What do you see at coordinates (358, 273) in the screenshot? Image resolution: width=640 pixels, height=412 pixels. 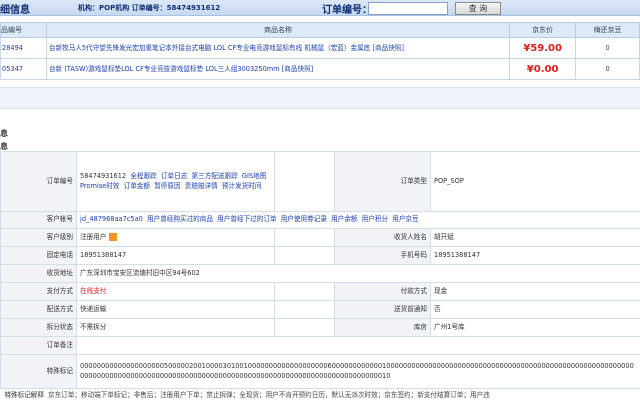 I see `address-value: 广东深圳市宝安区流塘村旧中区94号602` at bounding box center [358, 273].